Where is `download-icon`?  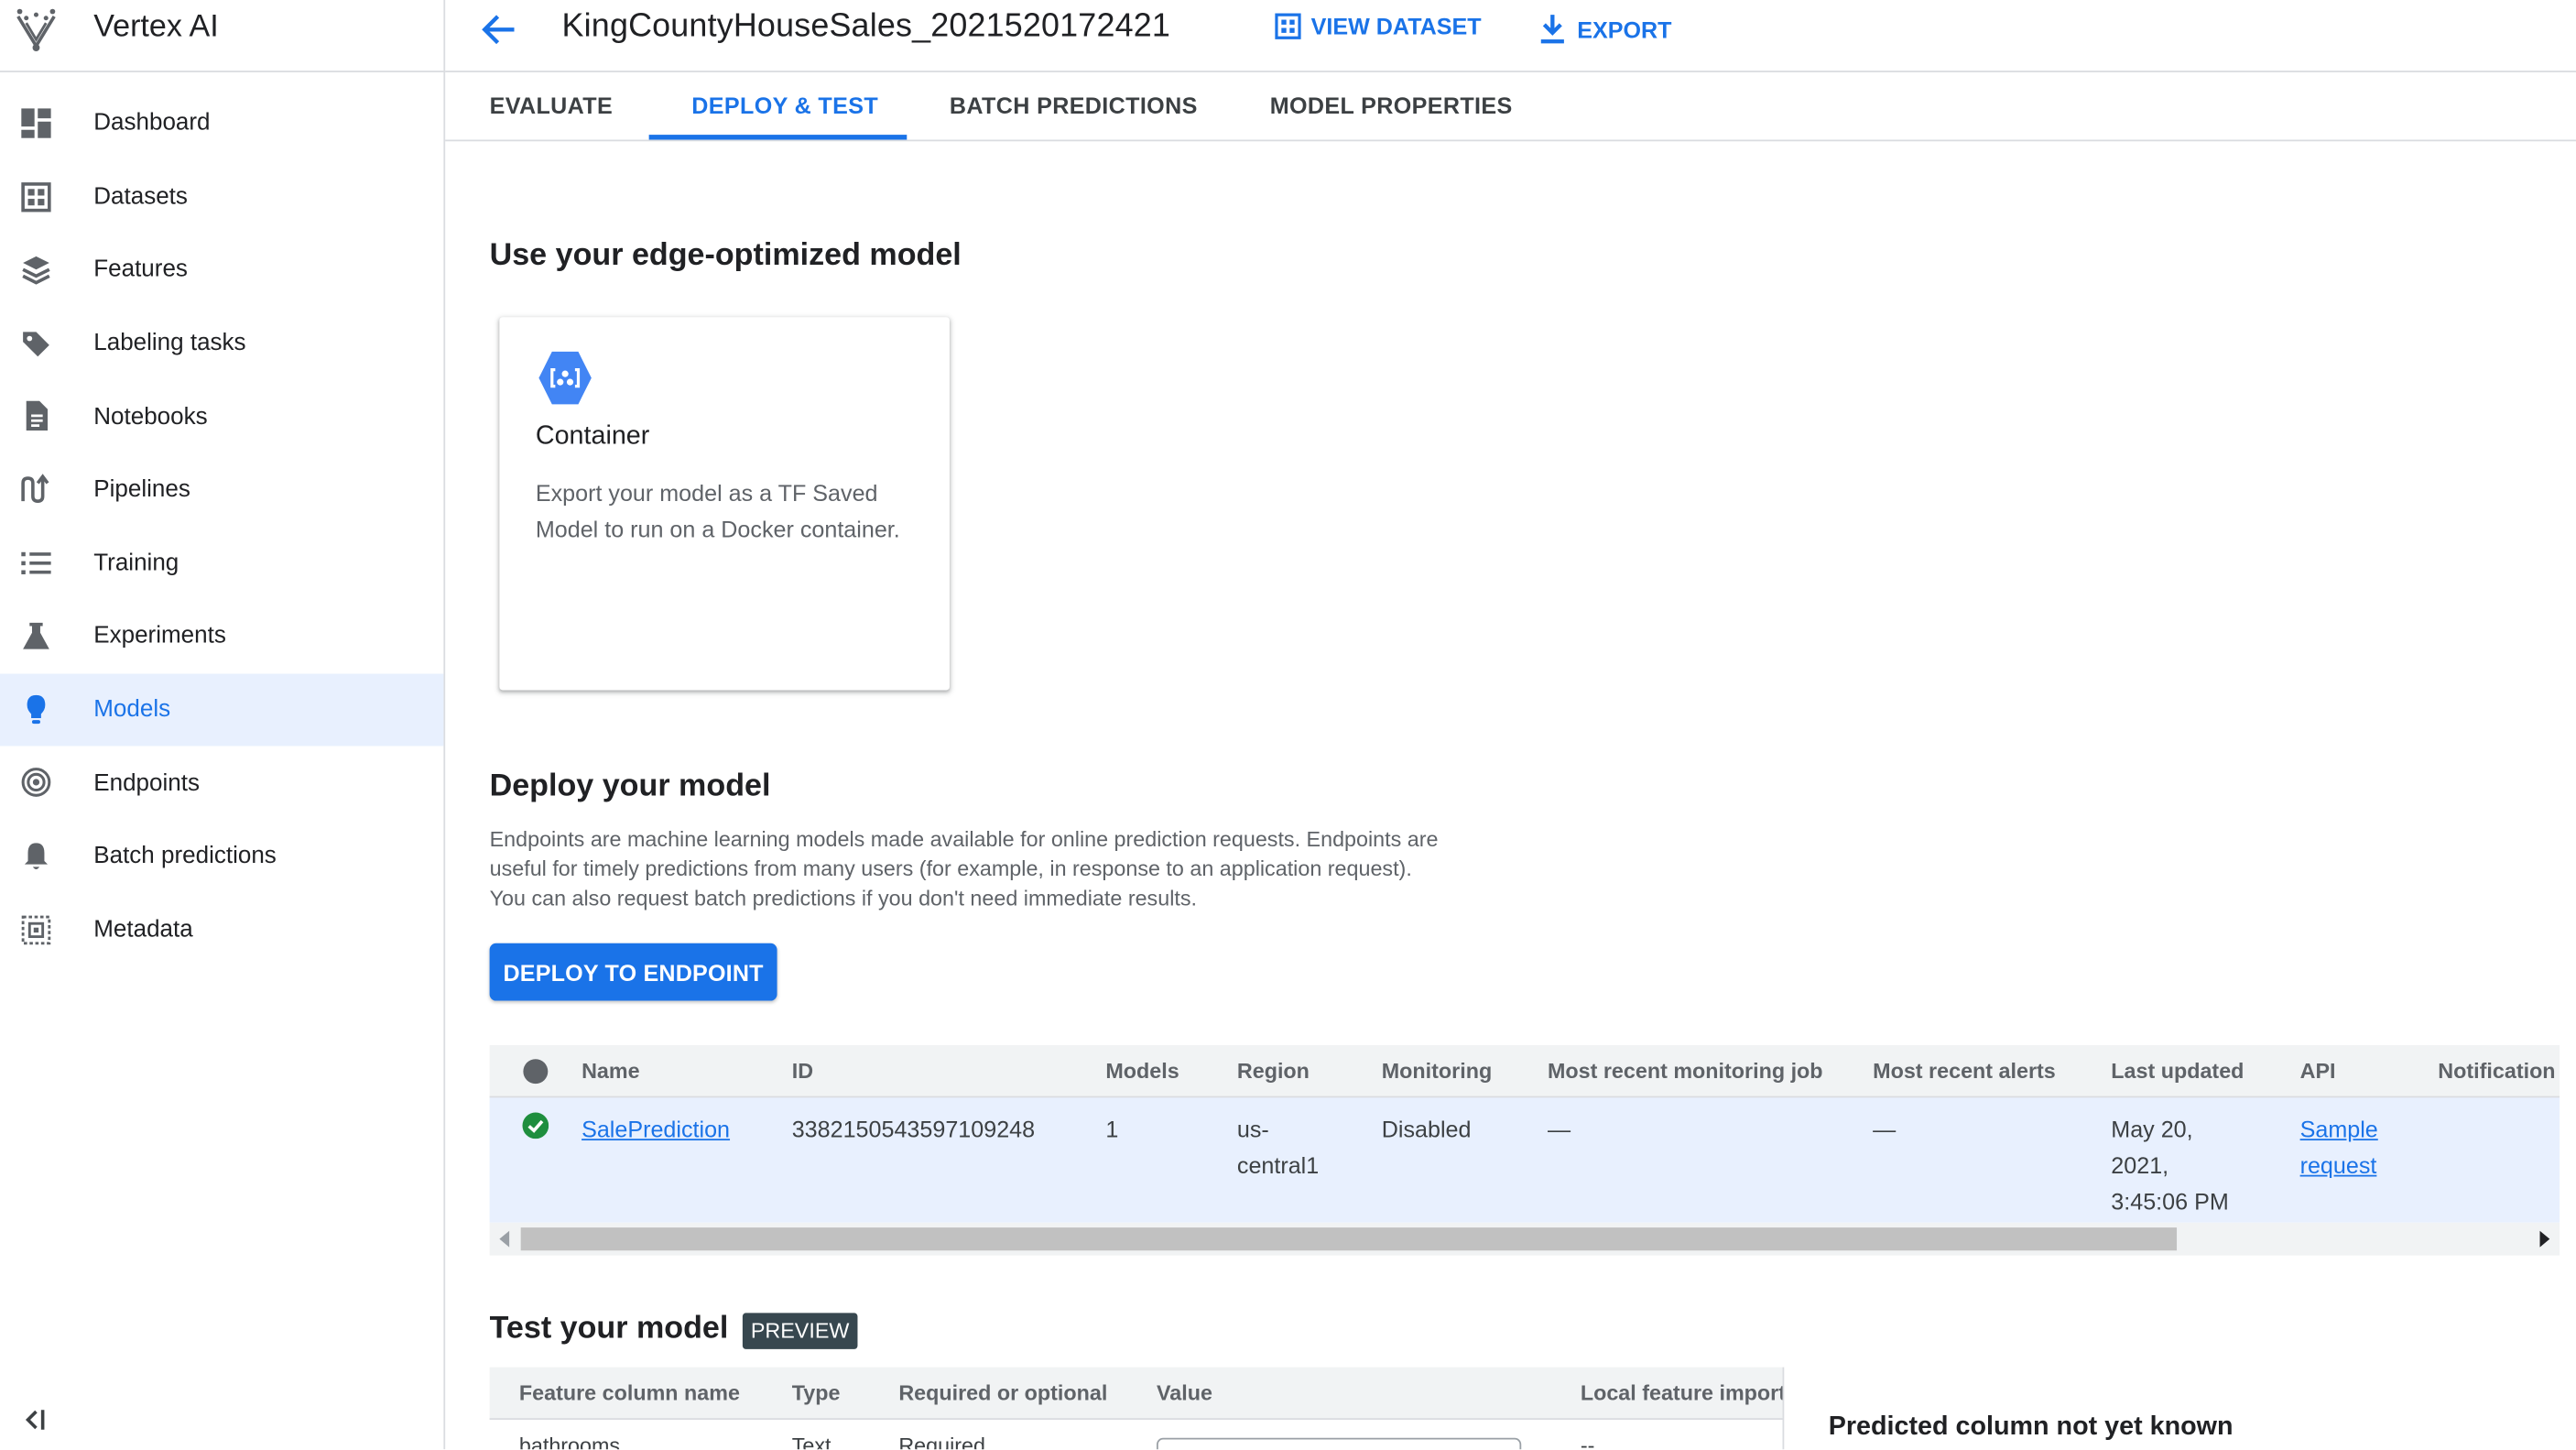
download-icon is located at coordinates (1552, 29).